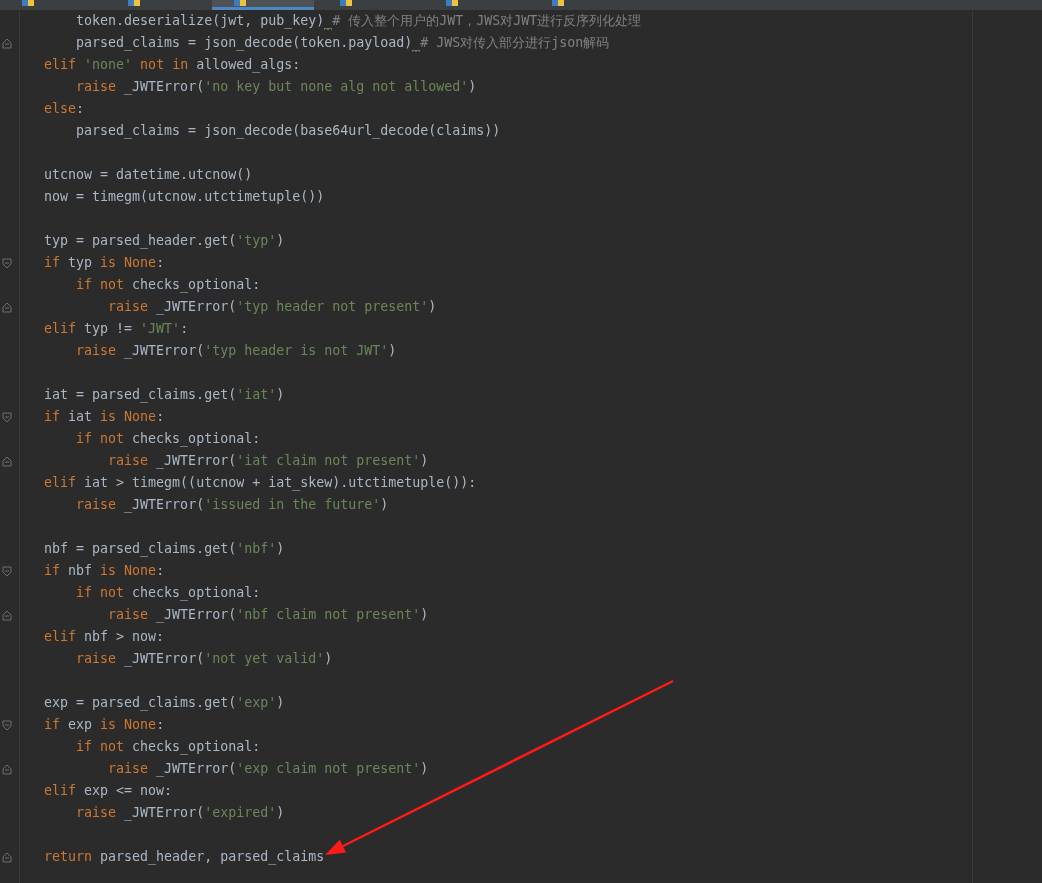 Image resolution: width=1042 pixels, height=883 pixels. I want to click on code-line: if iat is None:, so click(104, 417).